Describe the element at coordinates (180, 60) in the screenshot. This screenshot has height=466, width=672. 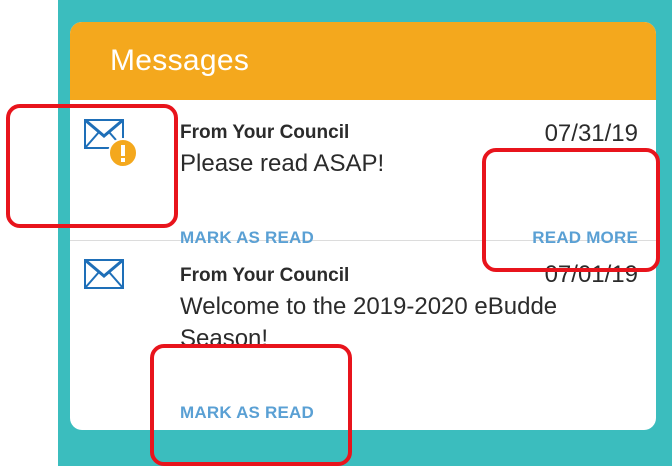
I see `panel-title: Messages` at that location.